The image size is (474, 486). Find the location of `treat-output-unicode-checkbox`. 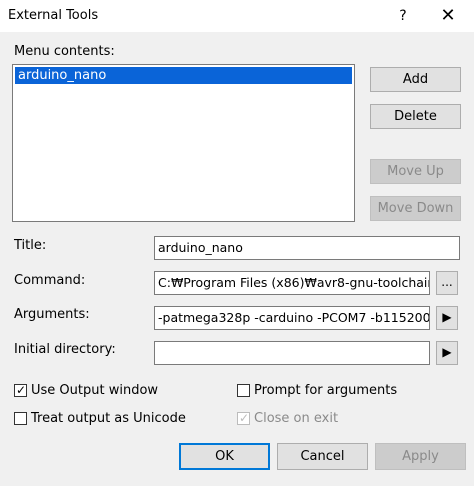

treat-output-unicode-checkbox is located at coordinates (20, 418).